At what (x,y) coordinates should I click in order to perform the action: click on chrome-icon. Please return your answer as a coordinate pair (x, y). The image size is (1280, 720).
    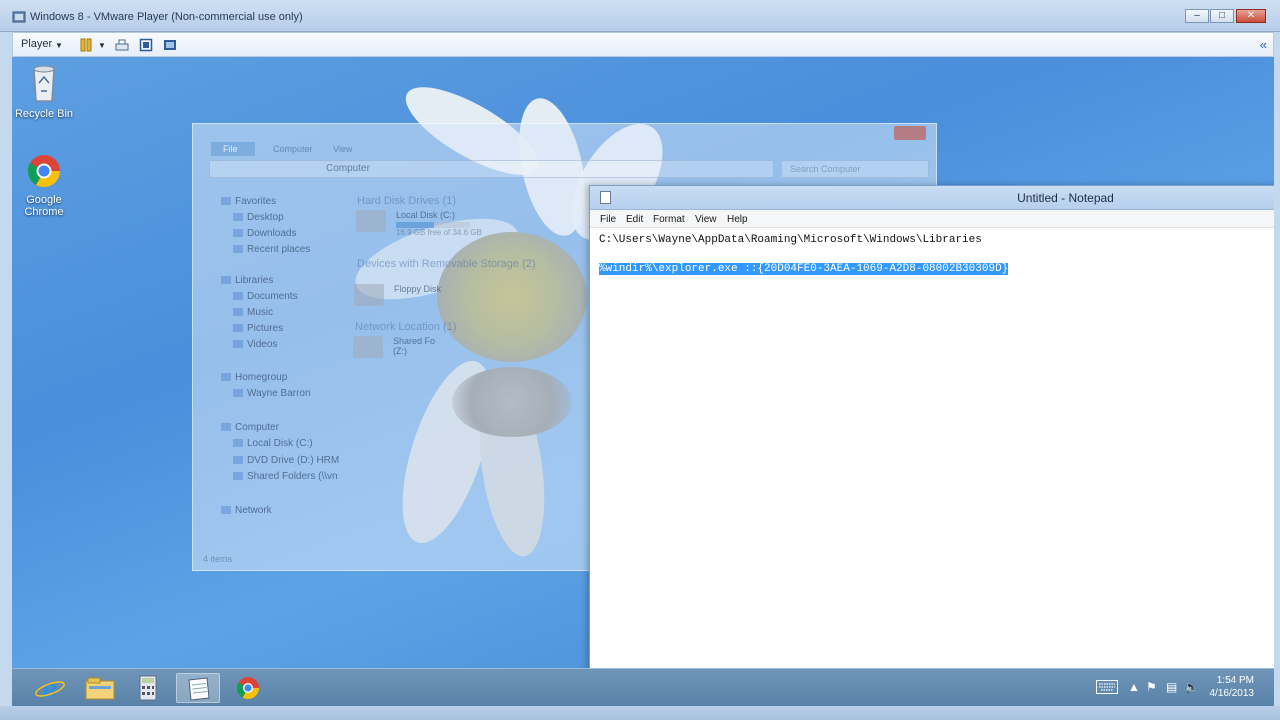
    Looking at the image, I should click on (44, 171).